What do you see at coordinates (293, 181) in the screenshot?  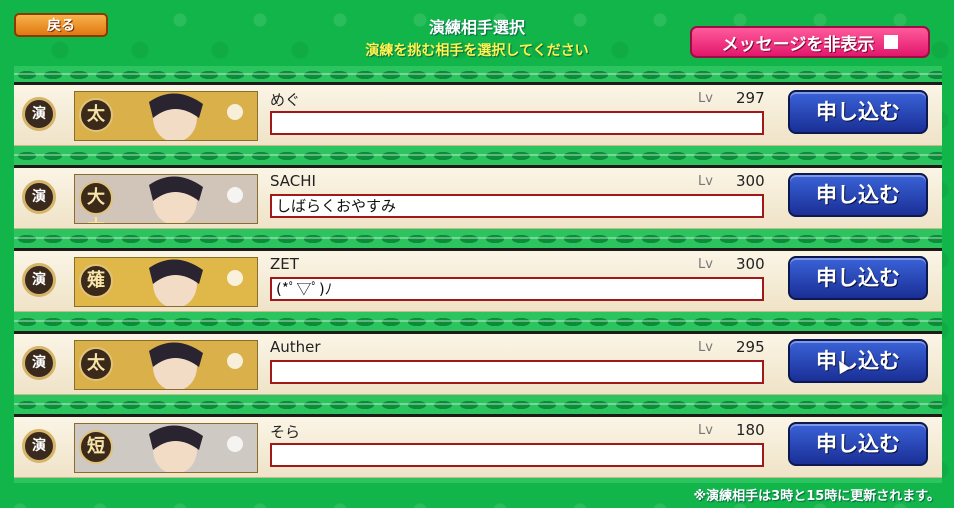 I see `opponent-name: SACHI` at bounding box center [293, 181].